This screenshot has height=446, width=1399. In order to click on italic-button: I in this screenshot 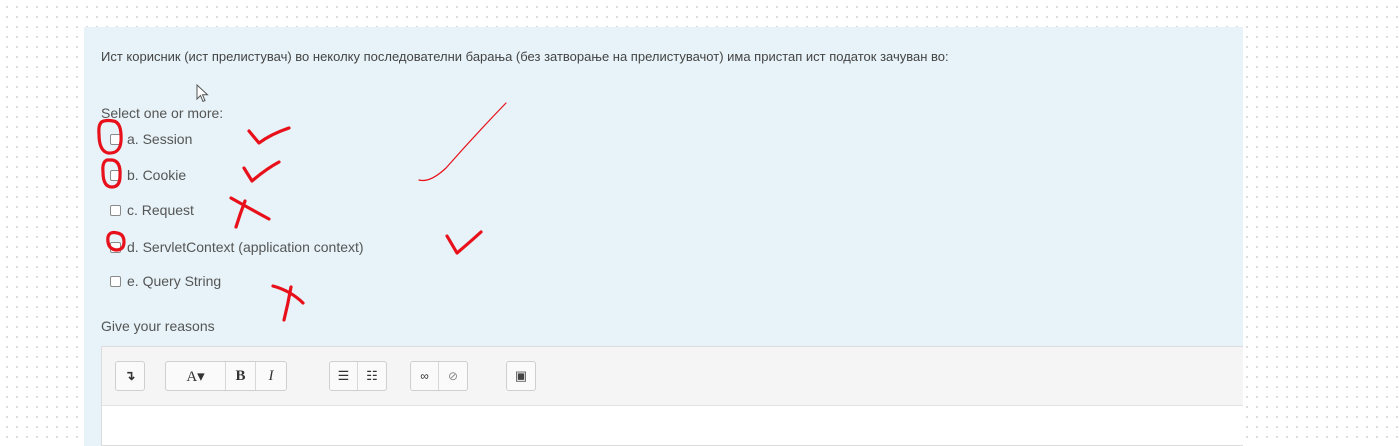, I will do `click(271, 376)`.